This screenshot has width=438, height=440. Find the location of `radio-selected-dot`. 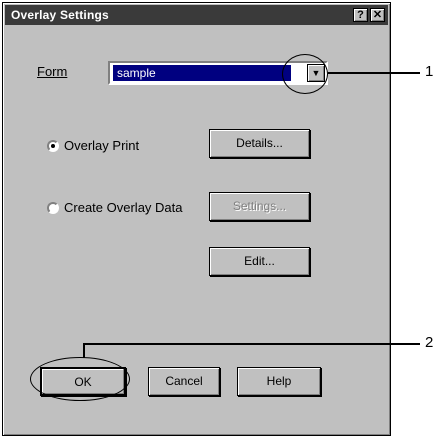

radio-selected-dot is located at coordinates (53, 146).